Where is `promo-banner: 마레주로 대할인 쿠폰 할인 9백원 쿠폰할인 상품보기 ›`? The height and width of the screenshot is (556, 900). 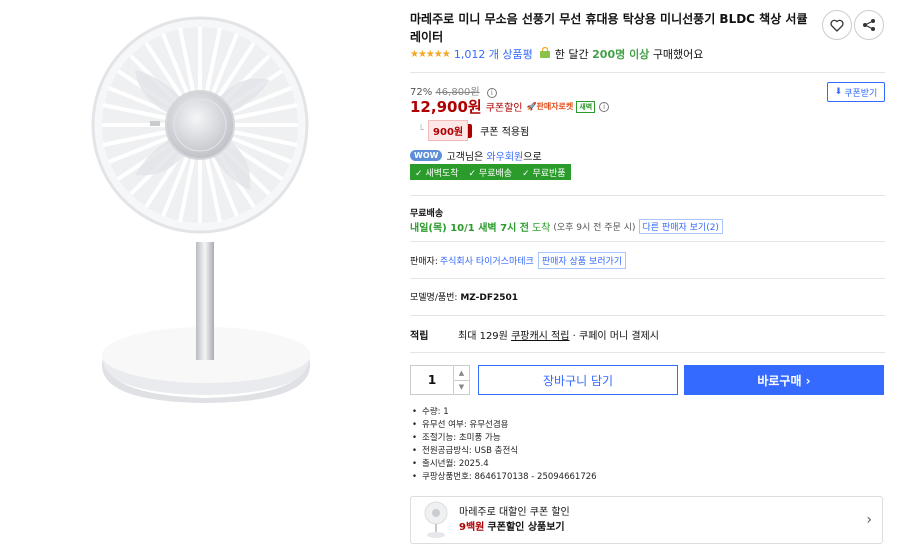
promo-banner: 마레주로 대할인 쿠폰 할인 9백원 쿠폰할인 상품보기 › is located at coordinates (646, 520).